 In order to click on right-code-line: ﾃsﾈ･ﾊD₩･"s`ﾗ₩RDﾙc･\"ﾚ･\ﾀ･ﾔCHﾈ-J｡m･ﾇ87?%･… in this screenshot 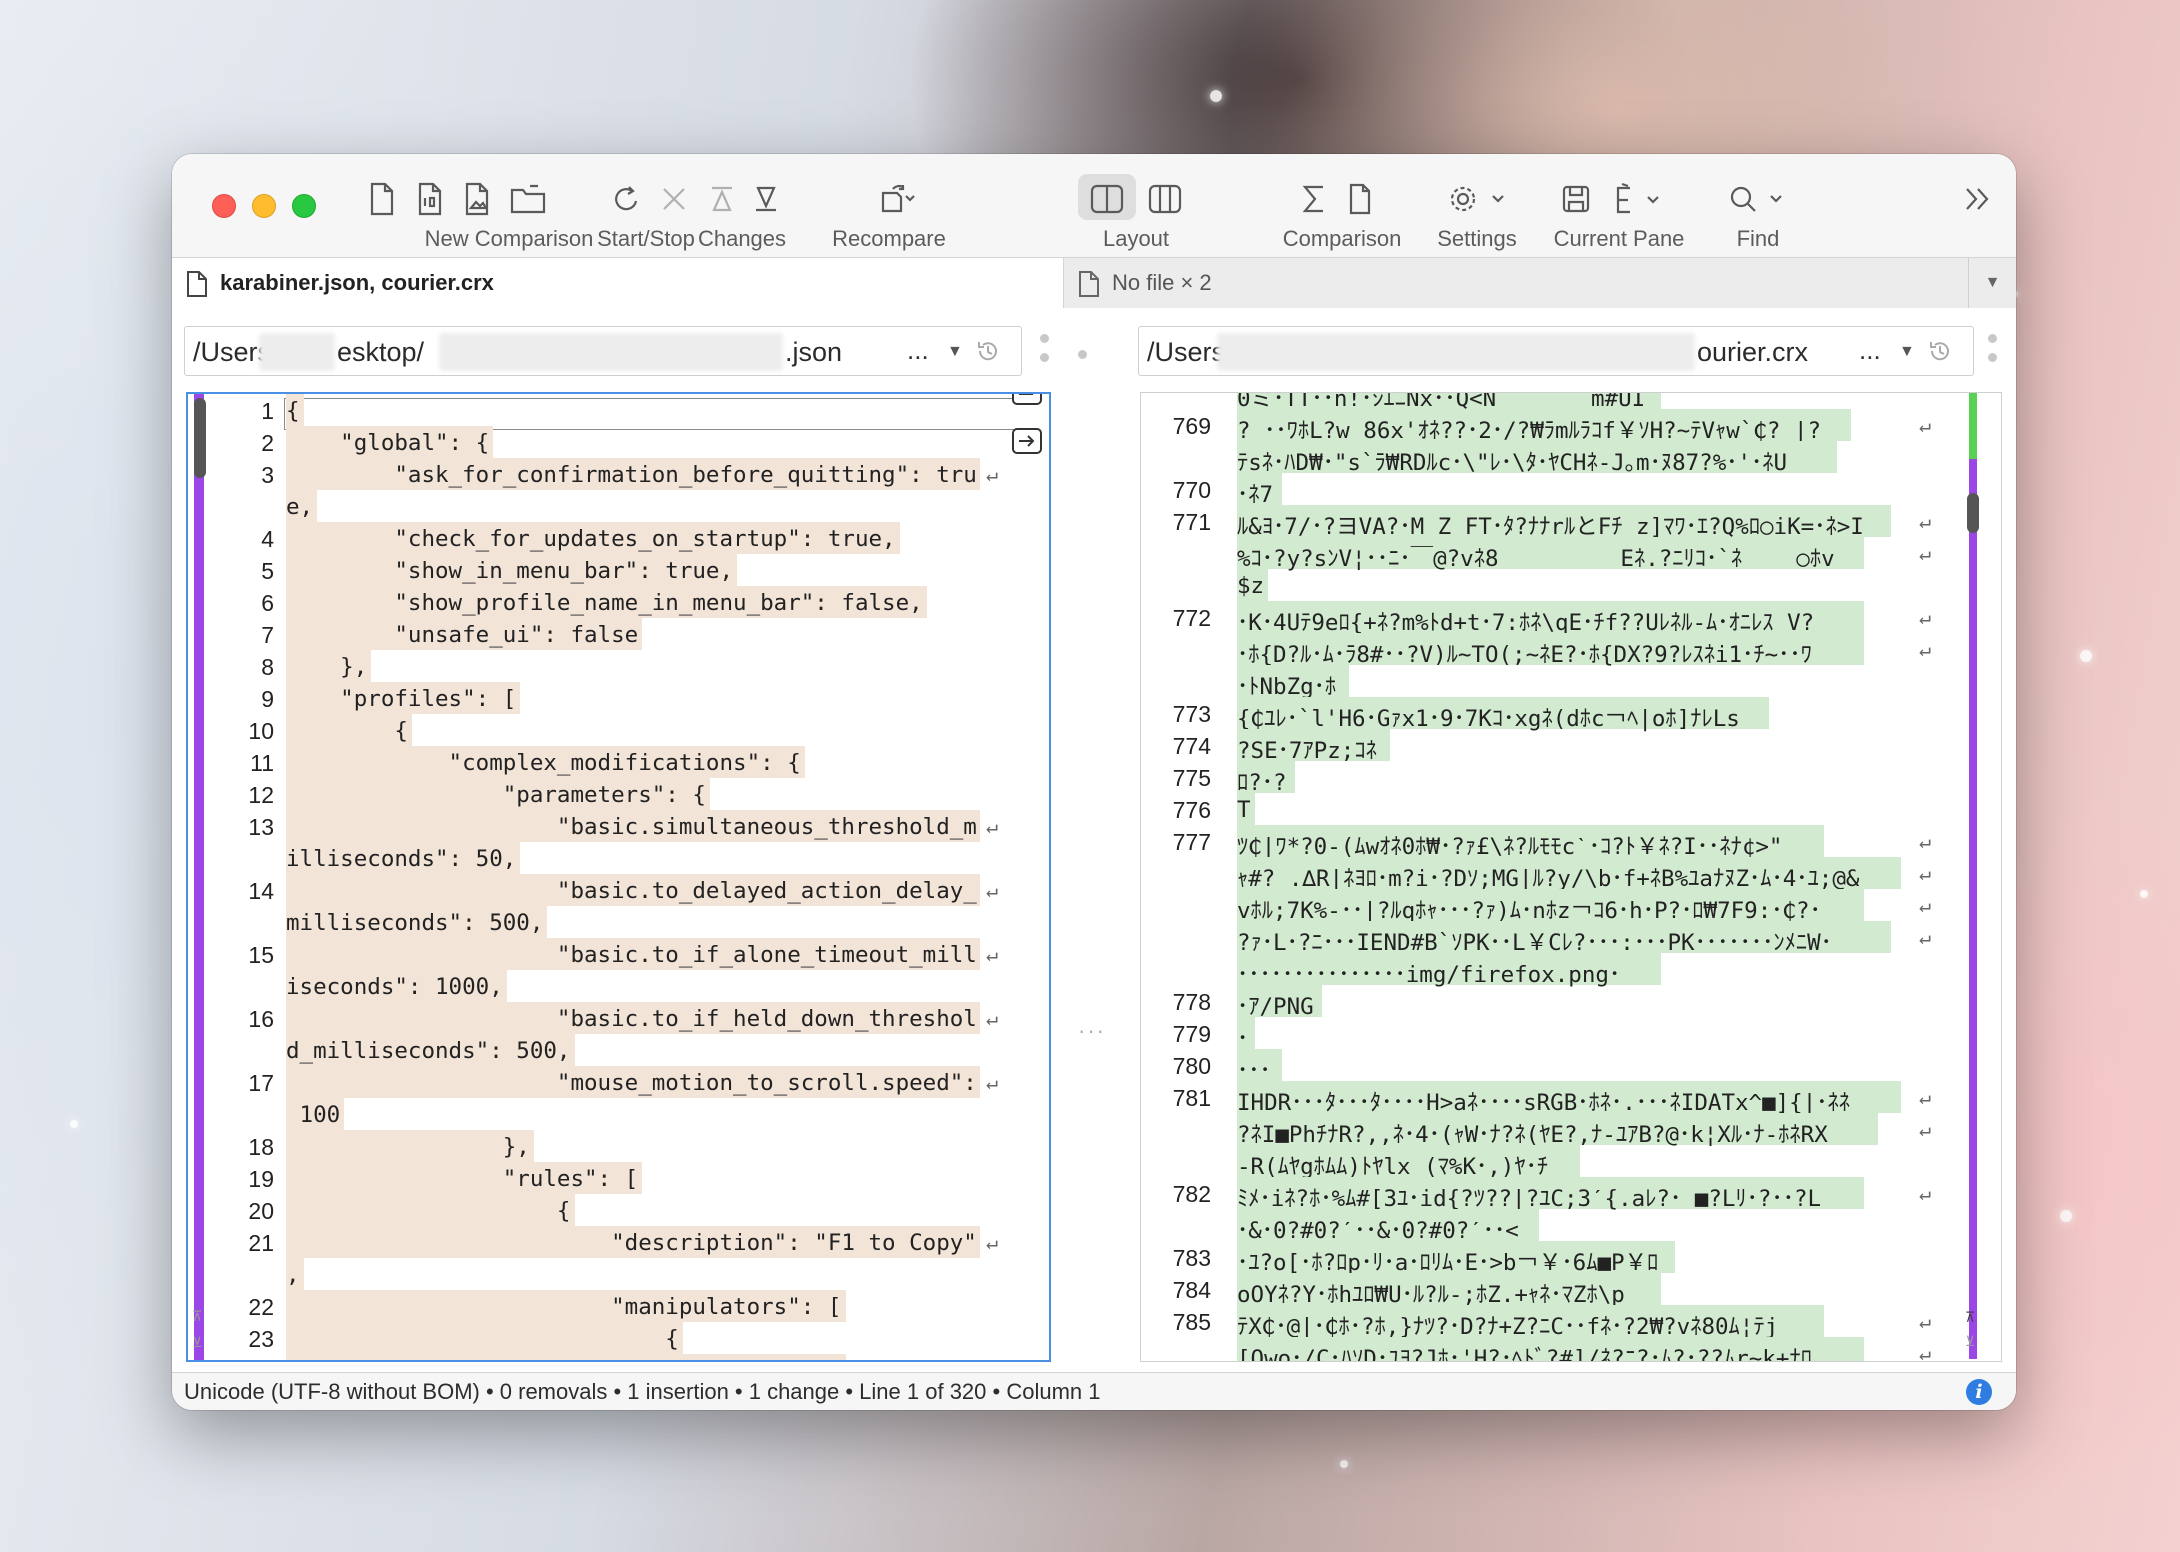, I will do `click(1551, 458)`.